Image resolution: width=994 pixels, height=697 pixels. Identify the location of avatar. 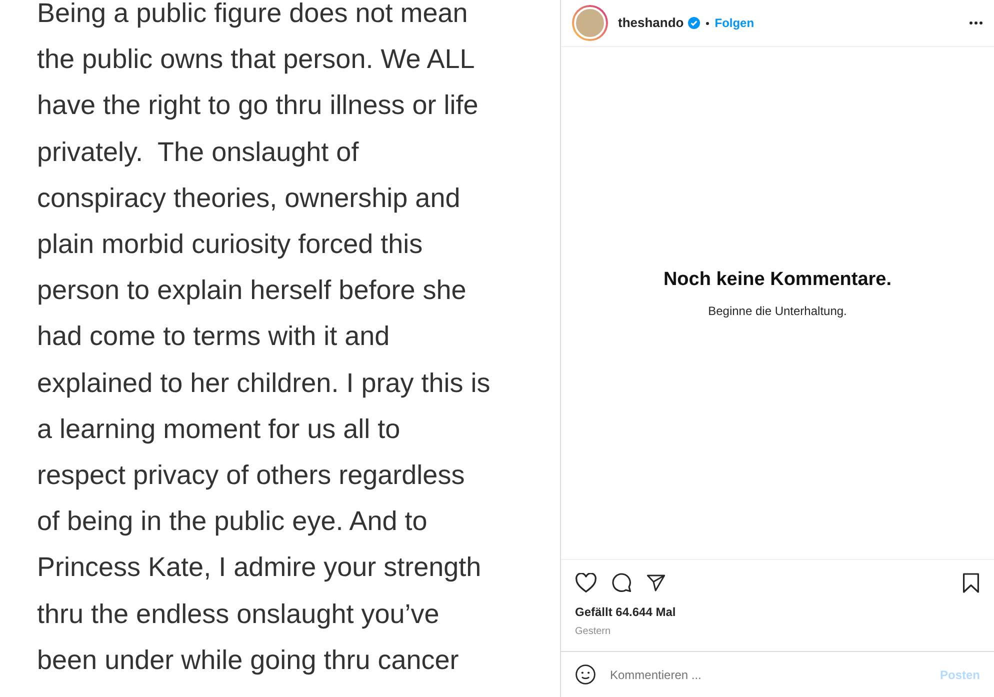
(590, 23).